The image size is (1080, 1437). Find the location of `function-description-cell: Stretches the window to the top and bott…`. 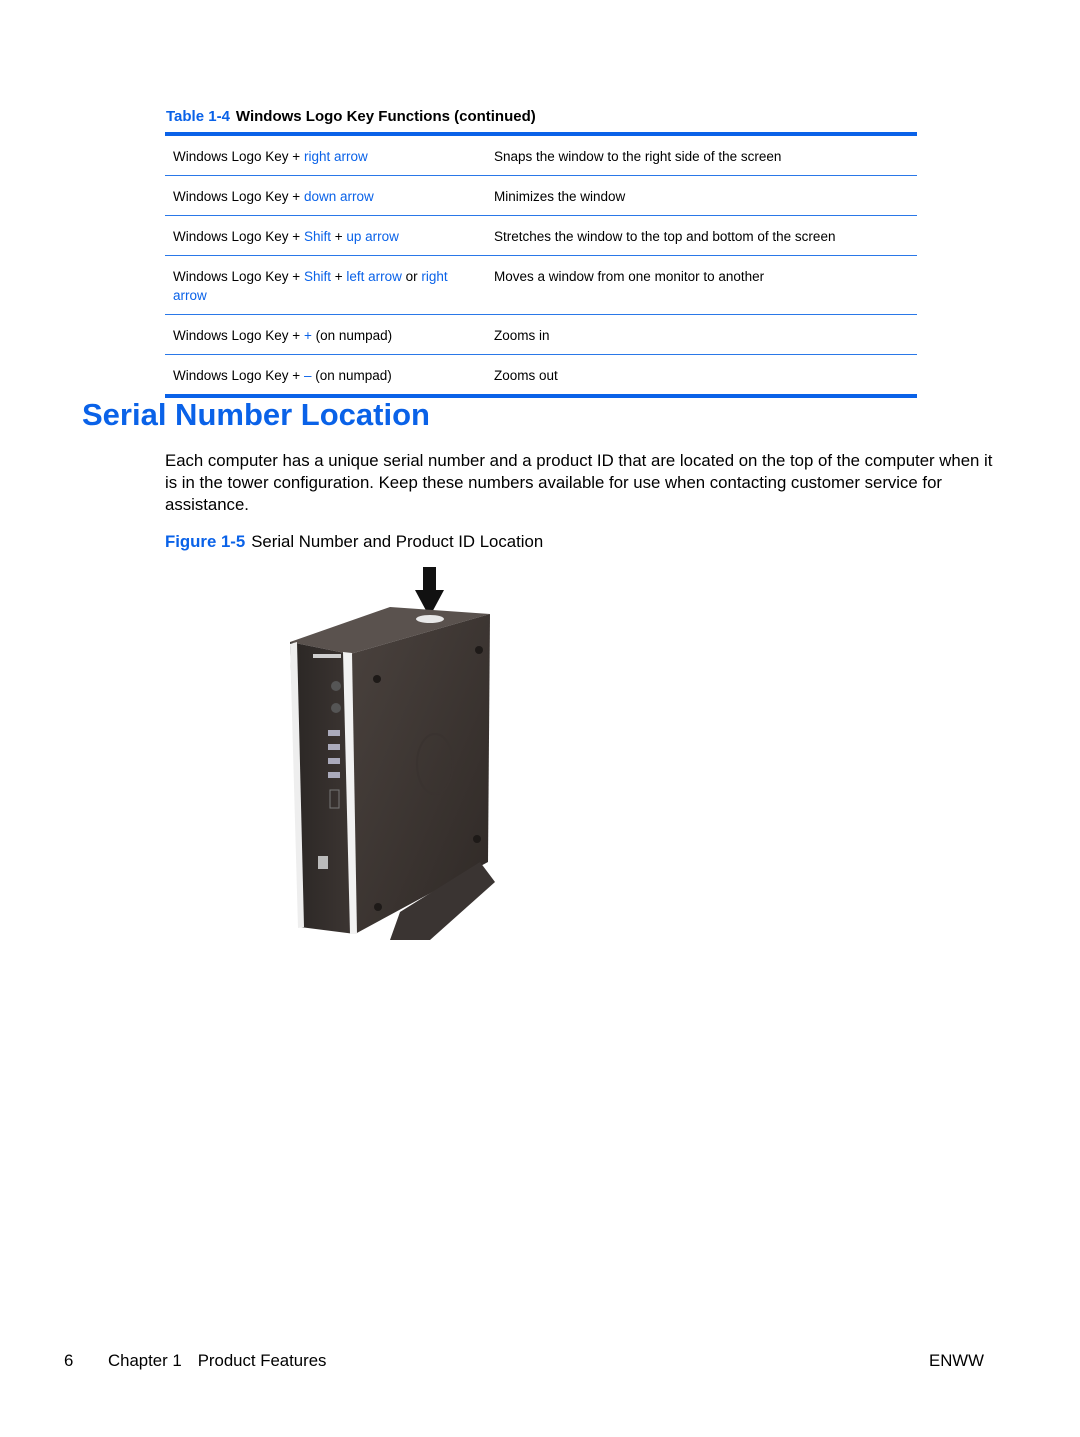

function-description-cell: Stretches the window to the top and bott… is located at coordinates (701, 235).